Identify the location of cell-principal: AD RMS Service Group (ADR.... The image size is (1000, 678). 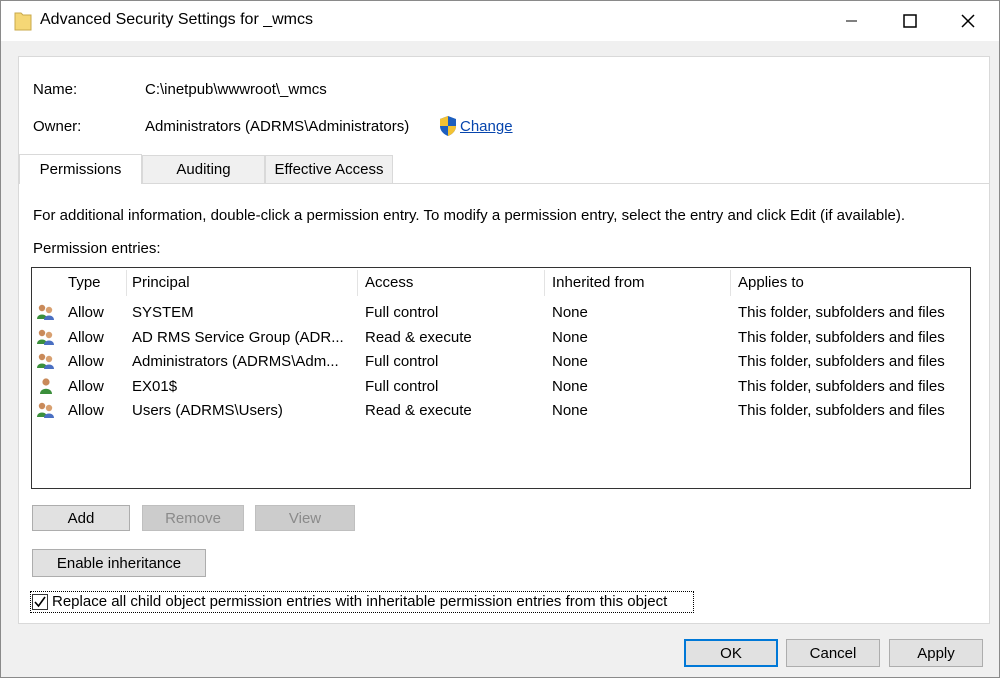
(238, 337).